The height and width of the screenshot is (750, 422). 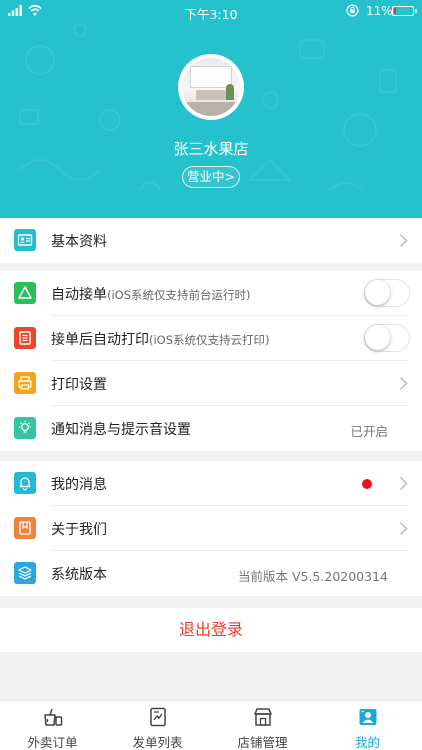 I want to click on bottom-tab-bar: 外卖订单 发单列表 店铺管理 我的, so click(x=211, y=725).